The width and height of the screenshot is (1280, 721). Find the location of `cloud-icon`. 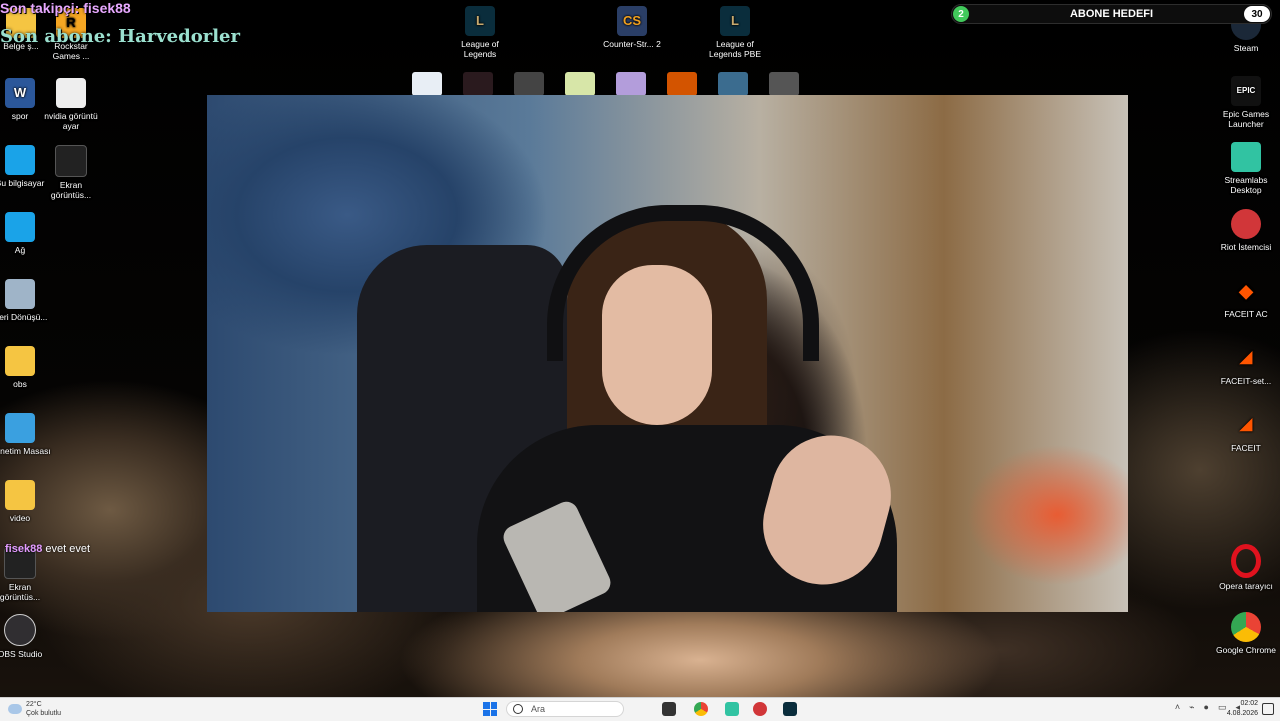

cloud-icon is located at coordinates (15, 709).